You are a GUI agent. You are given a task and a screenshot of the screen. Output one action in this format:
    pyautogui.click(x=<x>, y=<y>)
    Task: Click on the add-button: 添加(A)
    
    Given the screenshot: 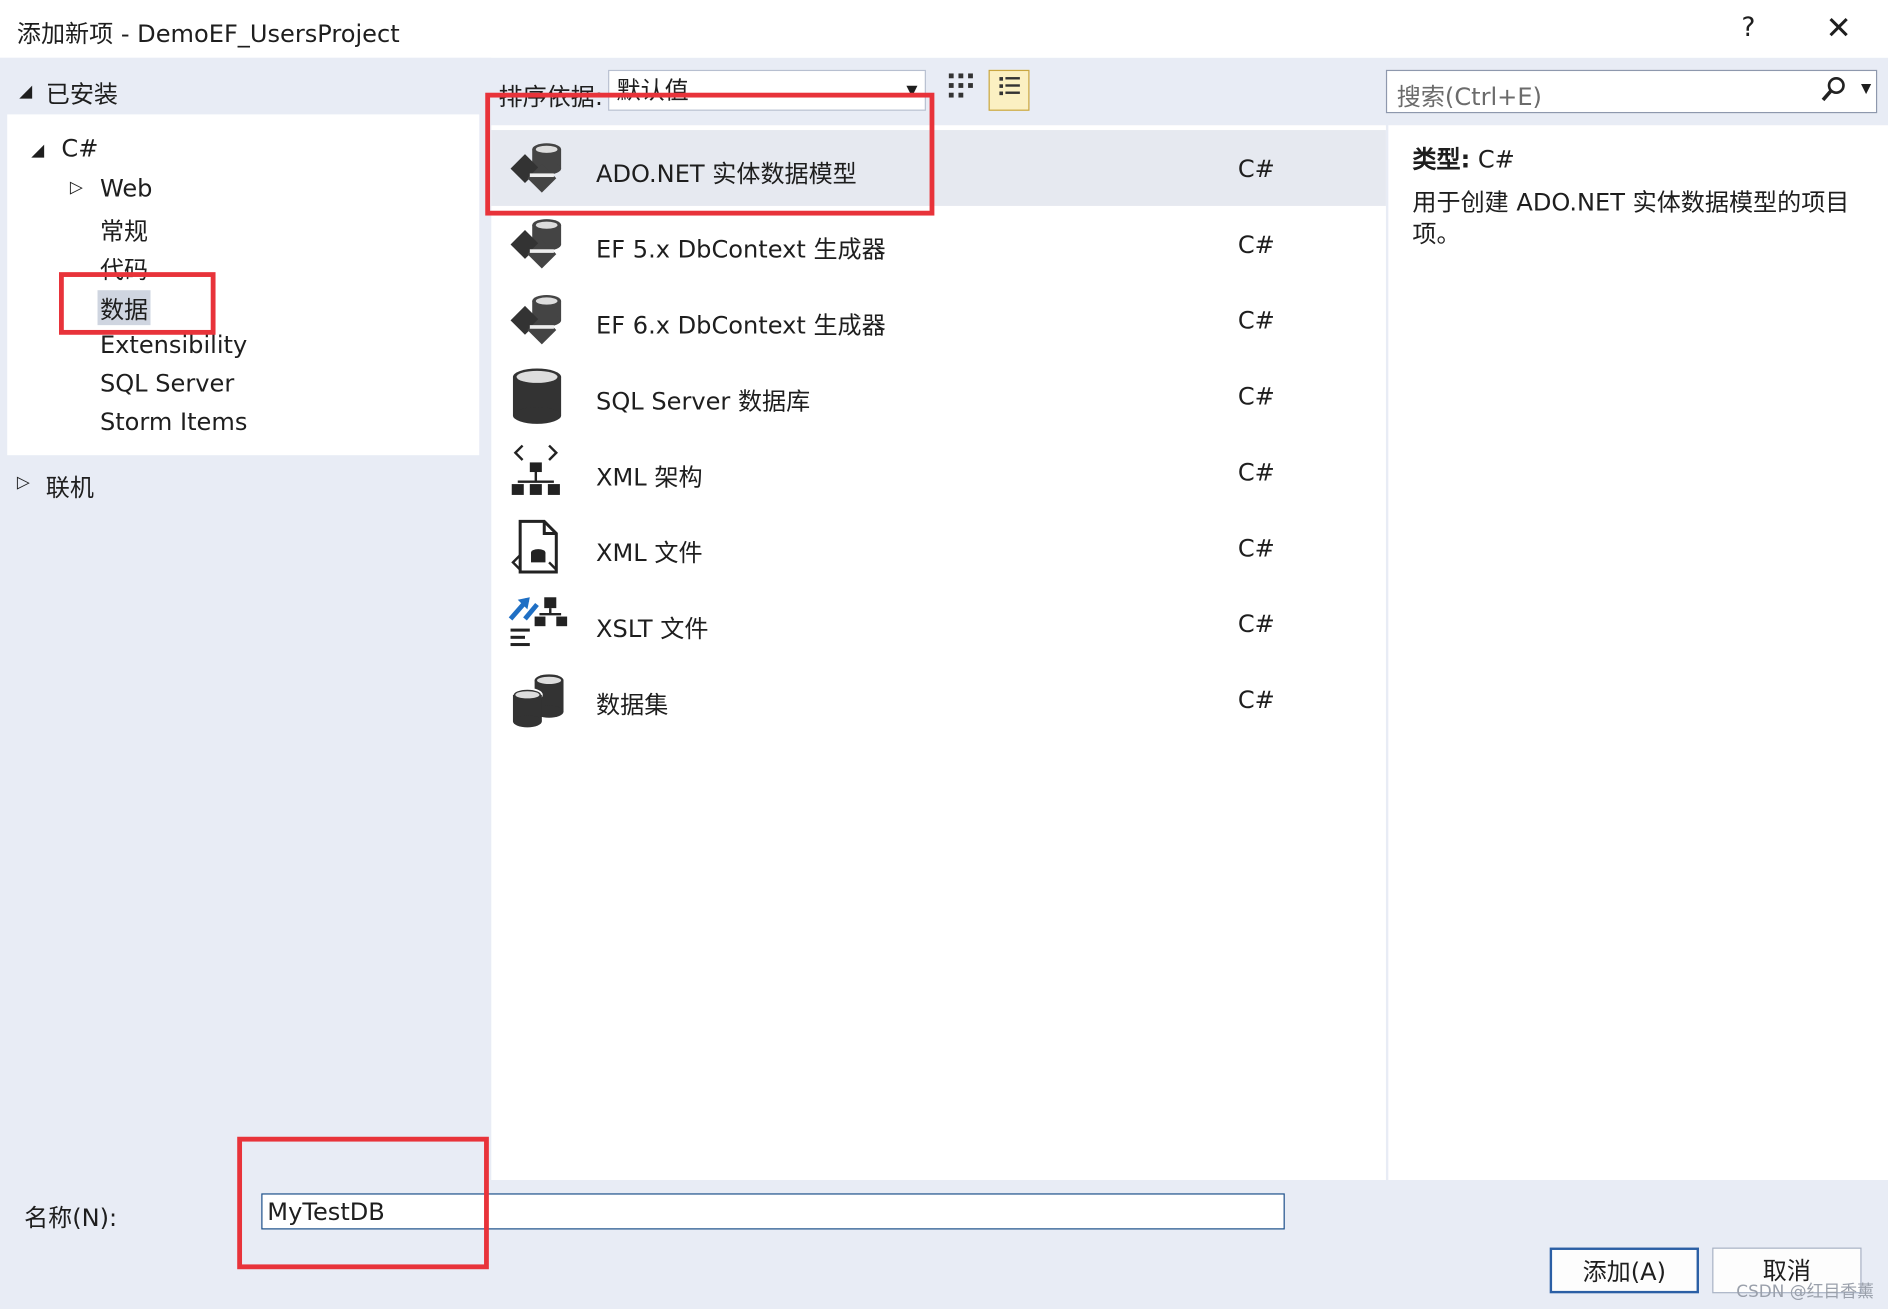 What is the action you would take?
    pyautogui.click(x=1624, y=1270)
    